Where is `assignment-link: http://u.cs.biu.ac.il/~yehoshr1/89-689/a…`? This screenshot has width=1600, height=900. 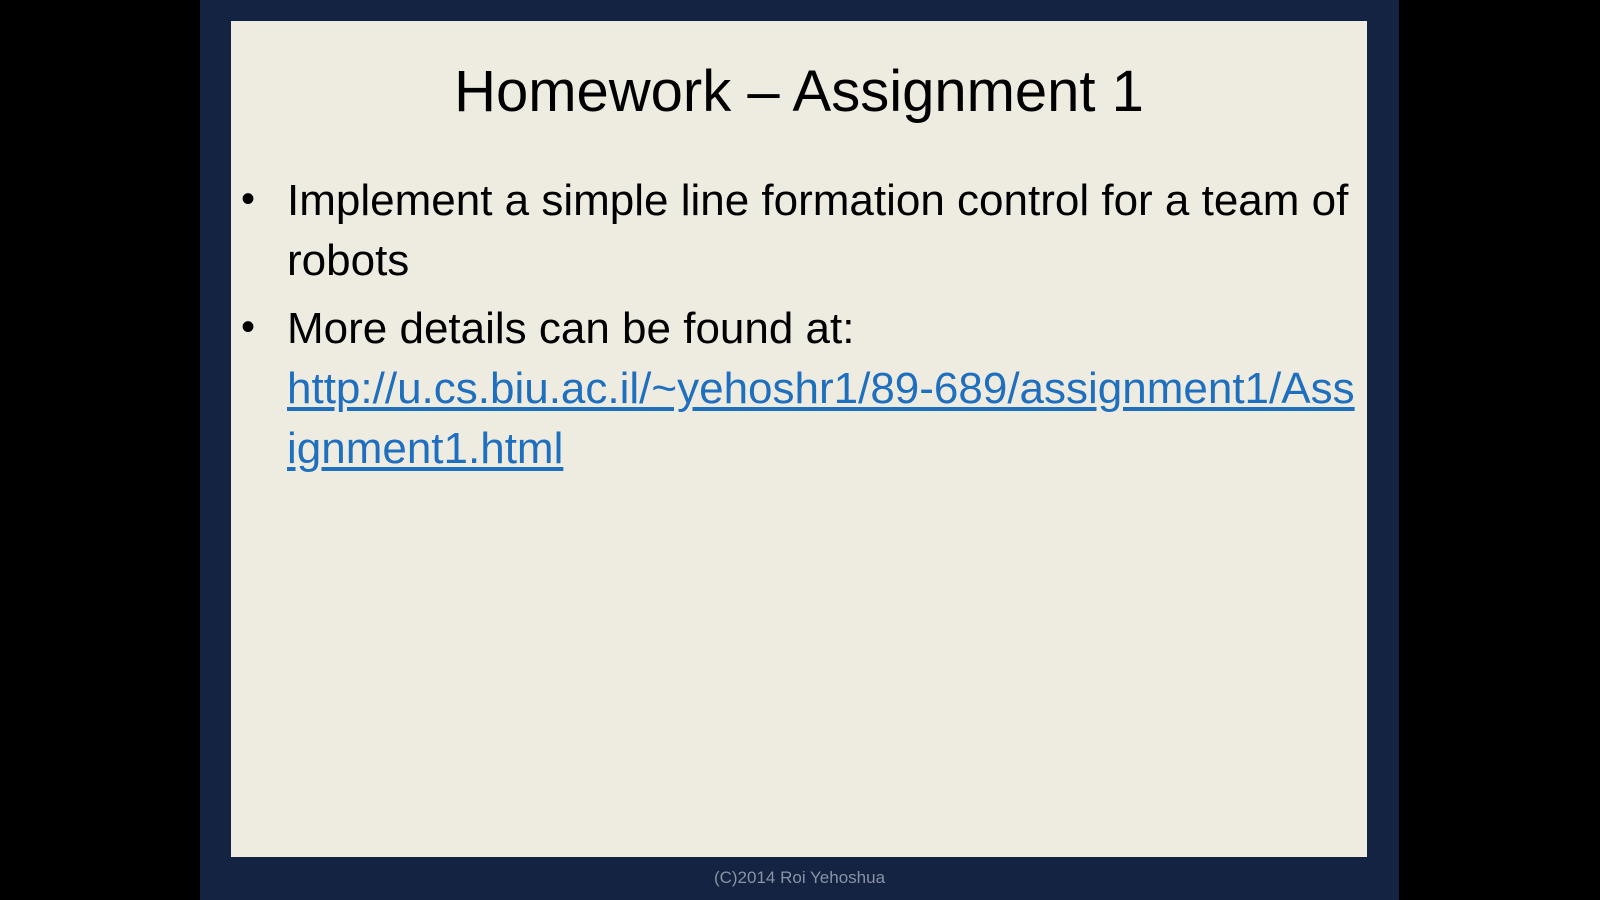
assignment-link: http://u.cs.biu.ac.il/~yehoshr1/89-689/a… is located at coordinates (823, 419).